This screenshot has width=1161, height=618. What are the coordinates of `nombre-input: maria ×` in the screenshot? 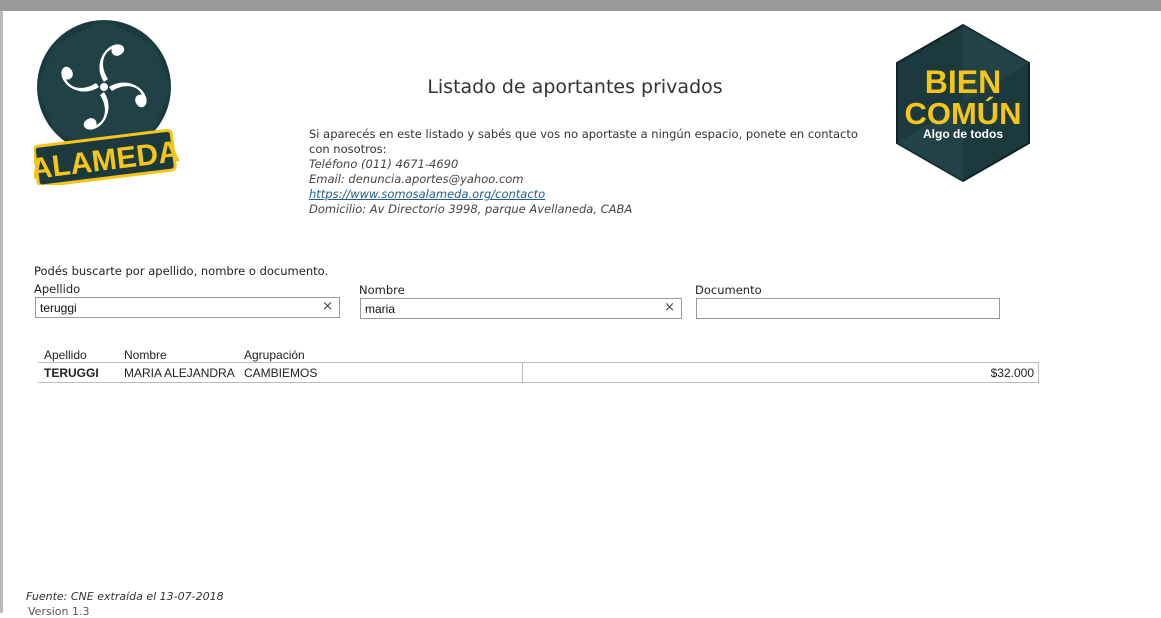 It's located at (521, 308).